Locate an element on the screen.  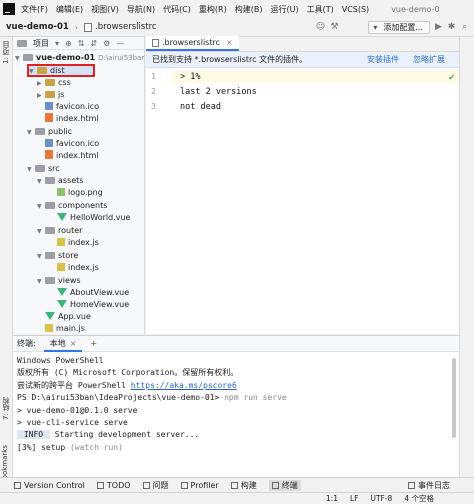
tree-item-mainjs: main.js is located at coordinates (65, 328).